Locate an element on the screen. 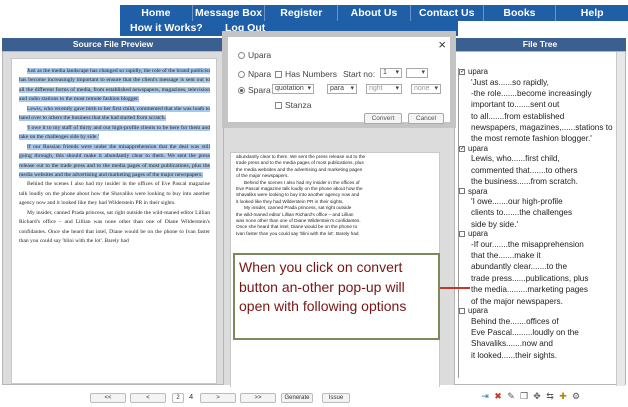 The height and width of the screenshot is (407, 628). nav-how-it-works: How it Works? is located at coordinates (166, 28).